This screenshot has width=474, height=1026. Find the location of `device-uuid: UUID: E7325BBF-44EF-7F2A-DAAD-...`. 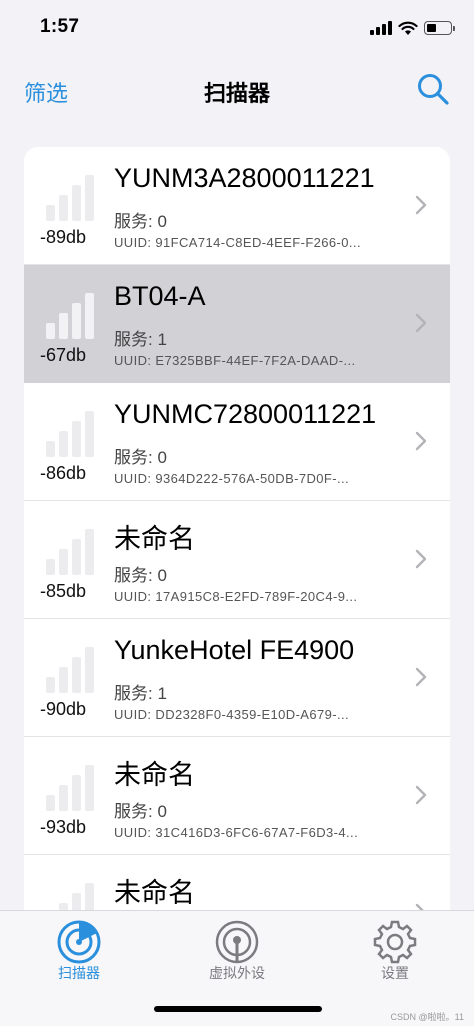

device-uuid: UUID: E7325BBF-44EF-7F2A-DAAD-... is located at coordinates (235, 360).